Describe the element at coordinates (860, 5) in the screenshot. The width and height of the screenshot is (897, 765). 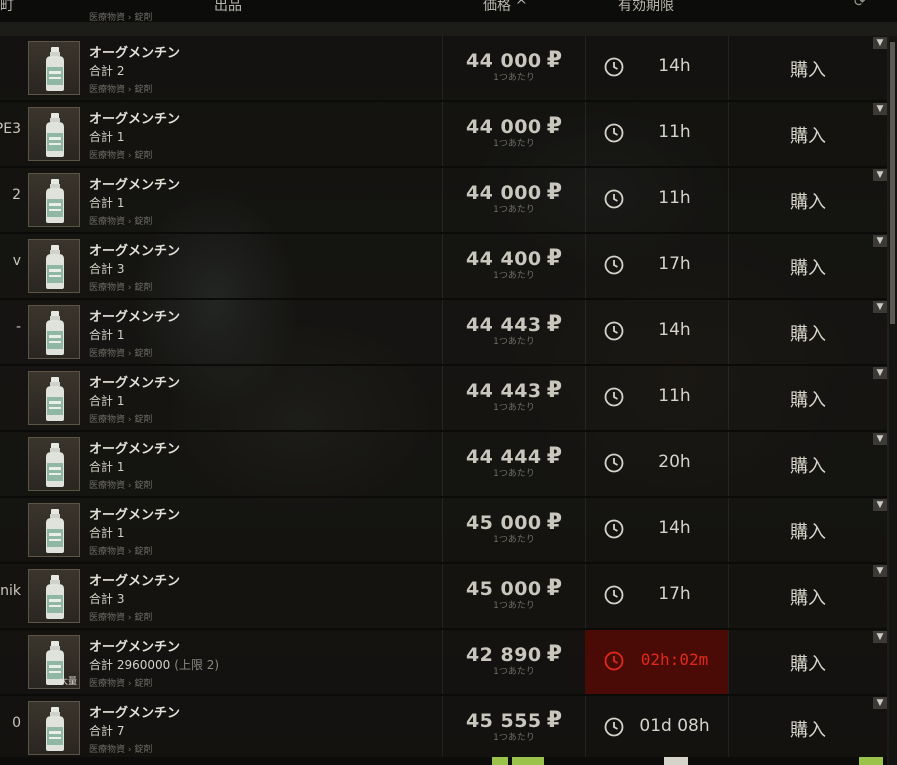
I see `refresh-icon: ⟳` at that location.